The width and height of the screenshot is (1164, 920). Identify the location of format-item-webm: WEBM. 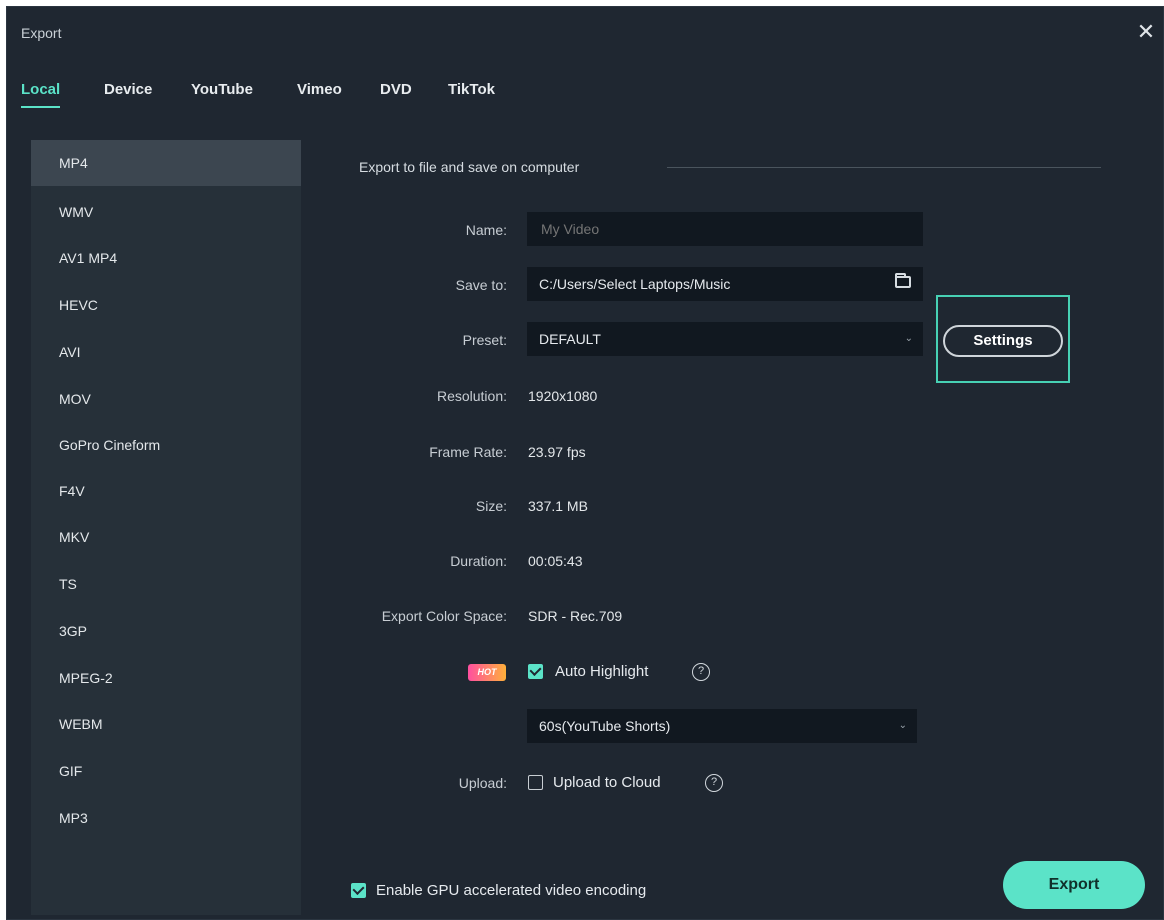
(166, 724).